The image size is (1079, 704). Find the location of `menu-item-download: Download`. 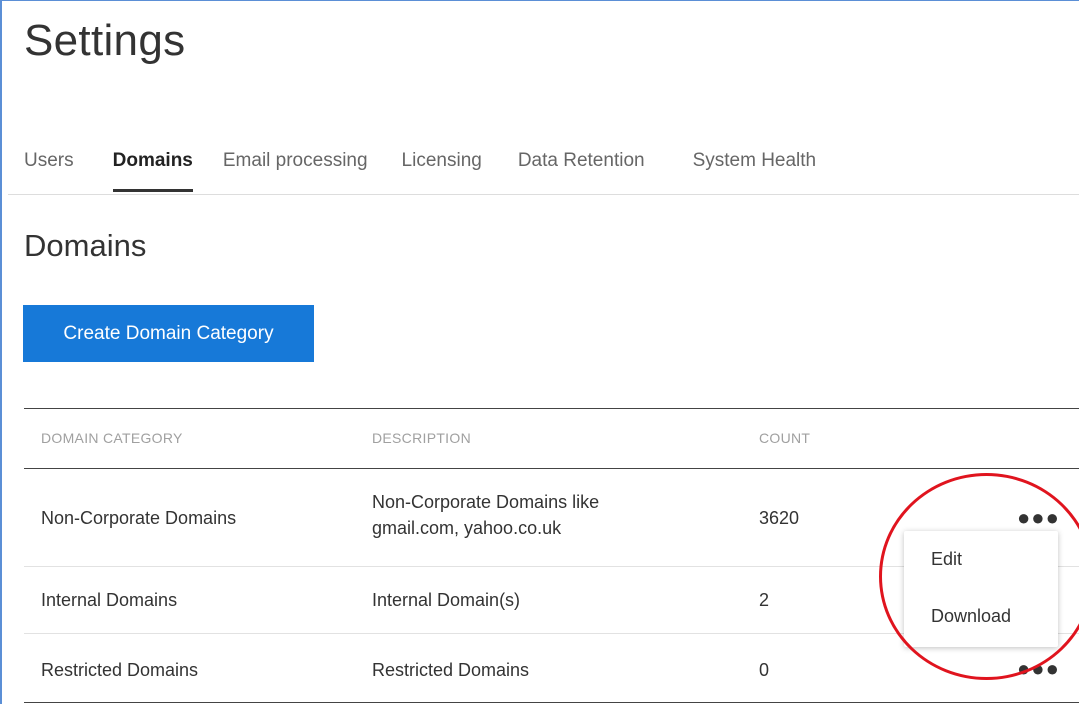

menu-item-download: Download is located at coordinates (971, 616).